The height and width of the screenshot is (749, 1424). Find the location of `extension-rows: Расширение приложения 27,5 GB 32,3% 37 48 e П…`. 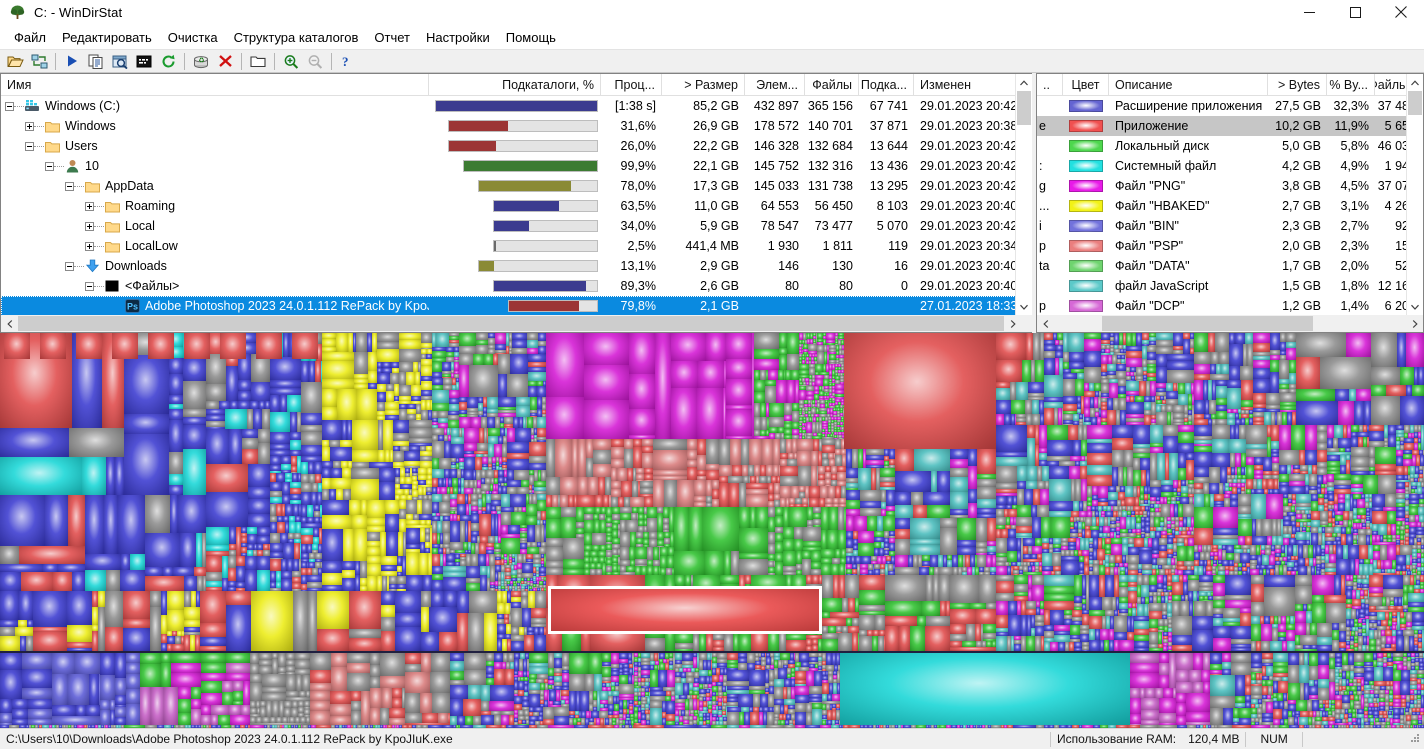

extension-rows: Расширение приложения 27,5 GB 32,3% 37 48 e П… is located at coordinates (1230, 214).